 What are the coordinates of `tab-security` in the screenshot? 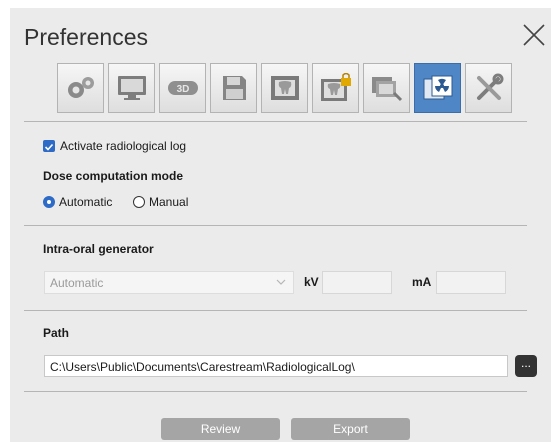 It's located at (335, 88).